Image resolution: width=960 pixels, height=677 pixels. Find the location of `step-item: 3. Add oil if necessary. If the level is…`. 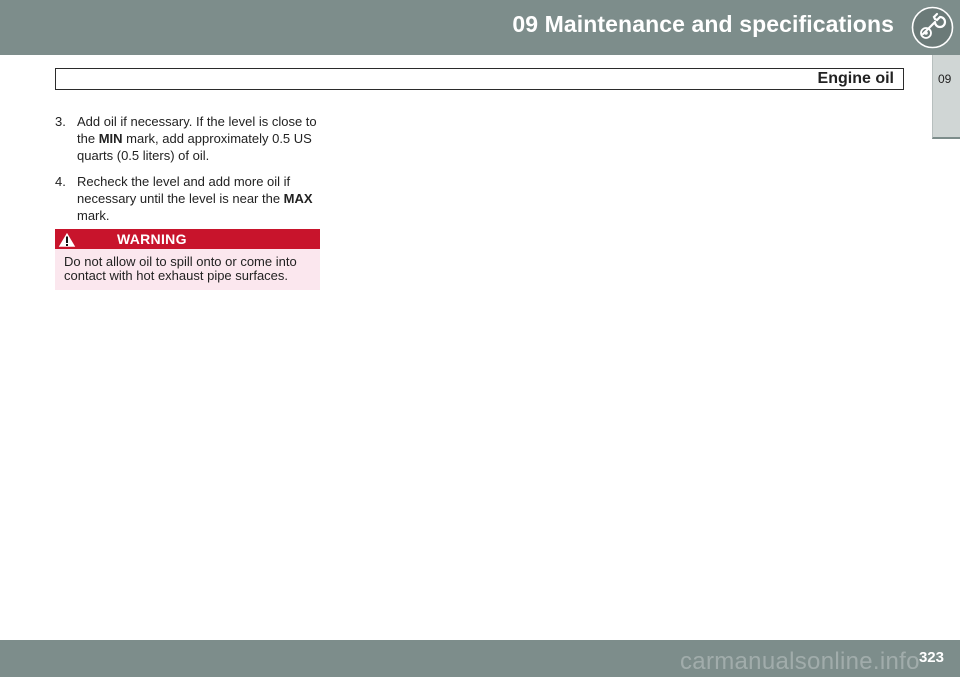

step-item: 3. Add oil if necessary. If the level is… is located at coordinates (189, 138).